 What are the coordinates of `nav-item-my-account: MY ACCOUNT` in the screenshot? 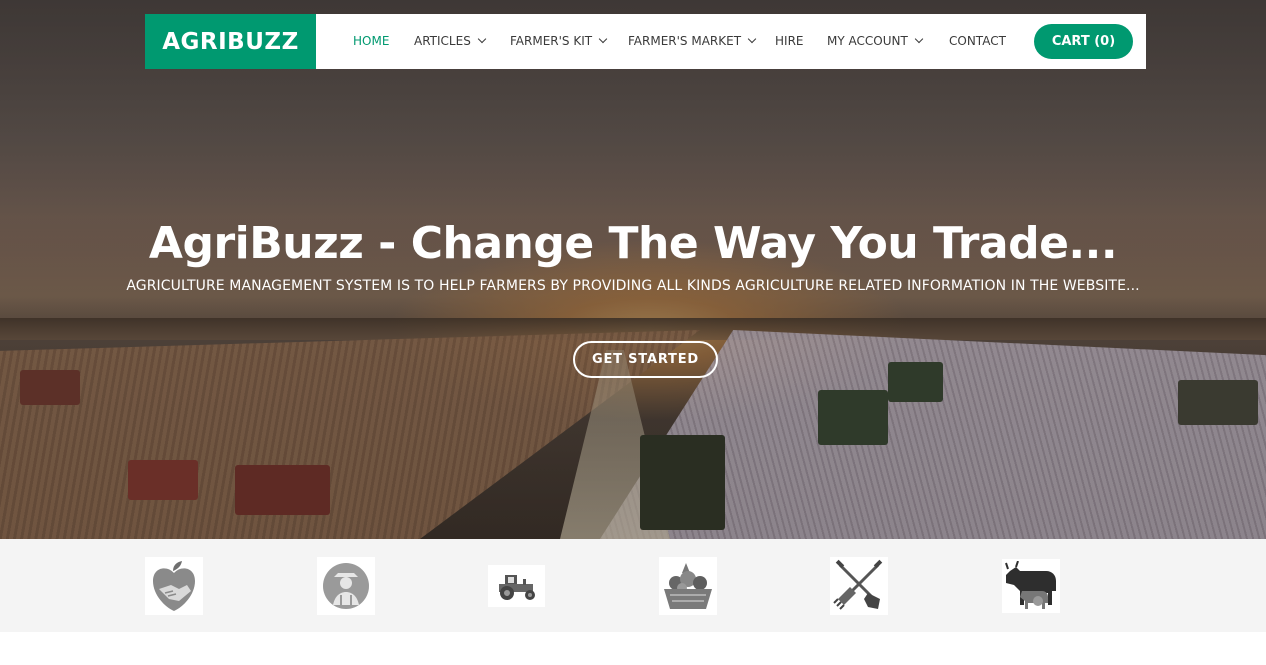 It's located at (875, 41).